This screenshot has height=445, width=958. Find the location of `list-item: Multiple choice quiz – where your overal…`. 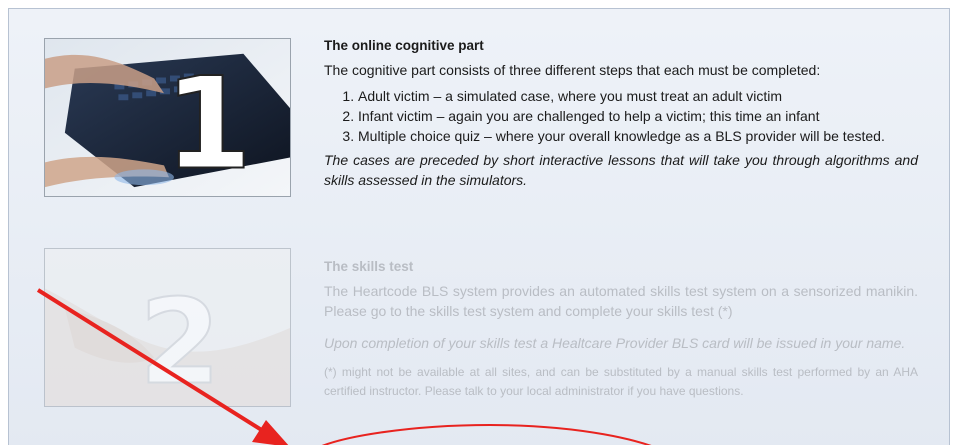

list-item: Multiple choice quiz – where your overal… is located at coordinates (638, 136).